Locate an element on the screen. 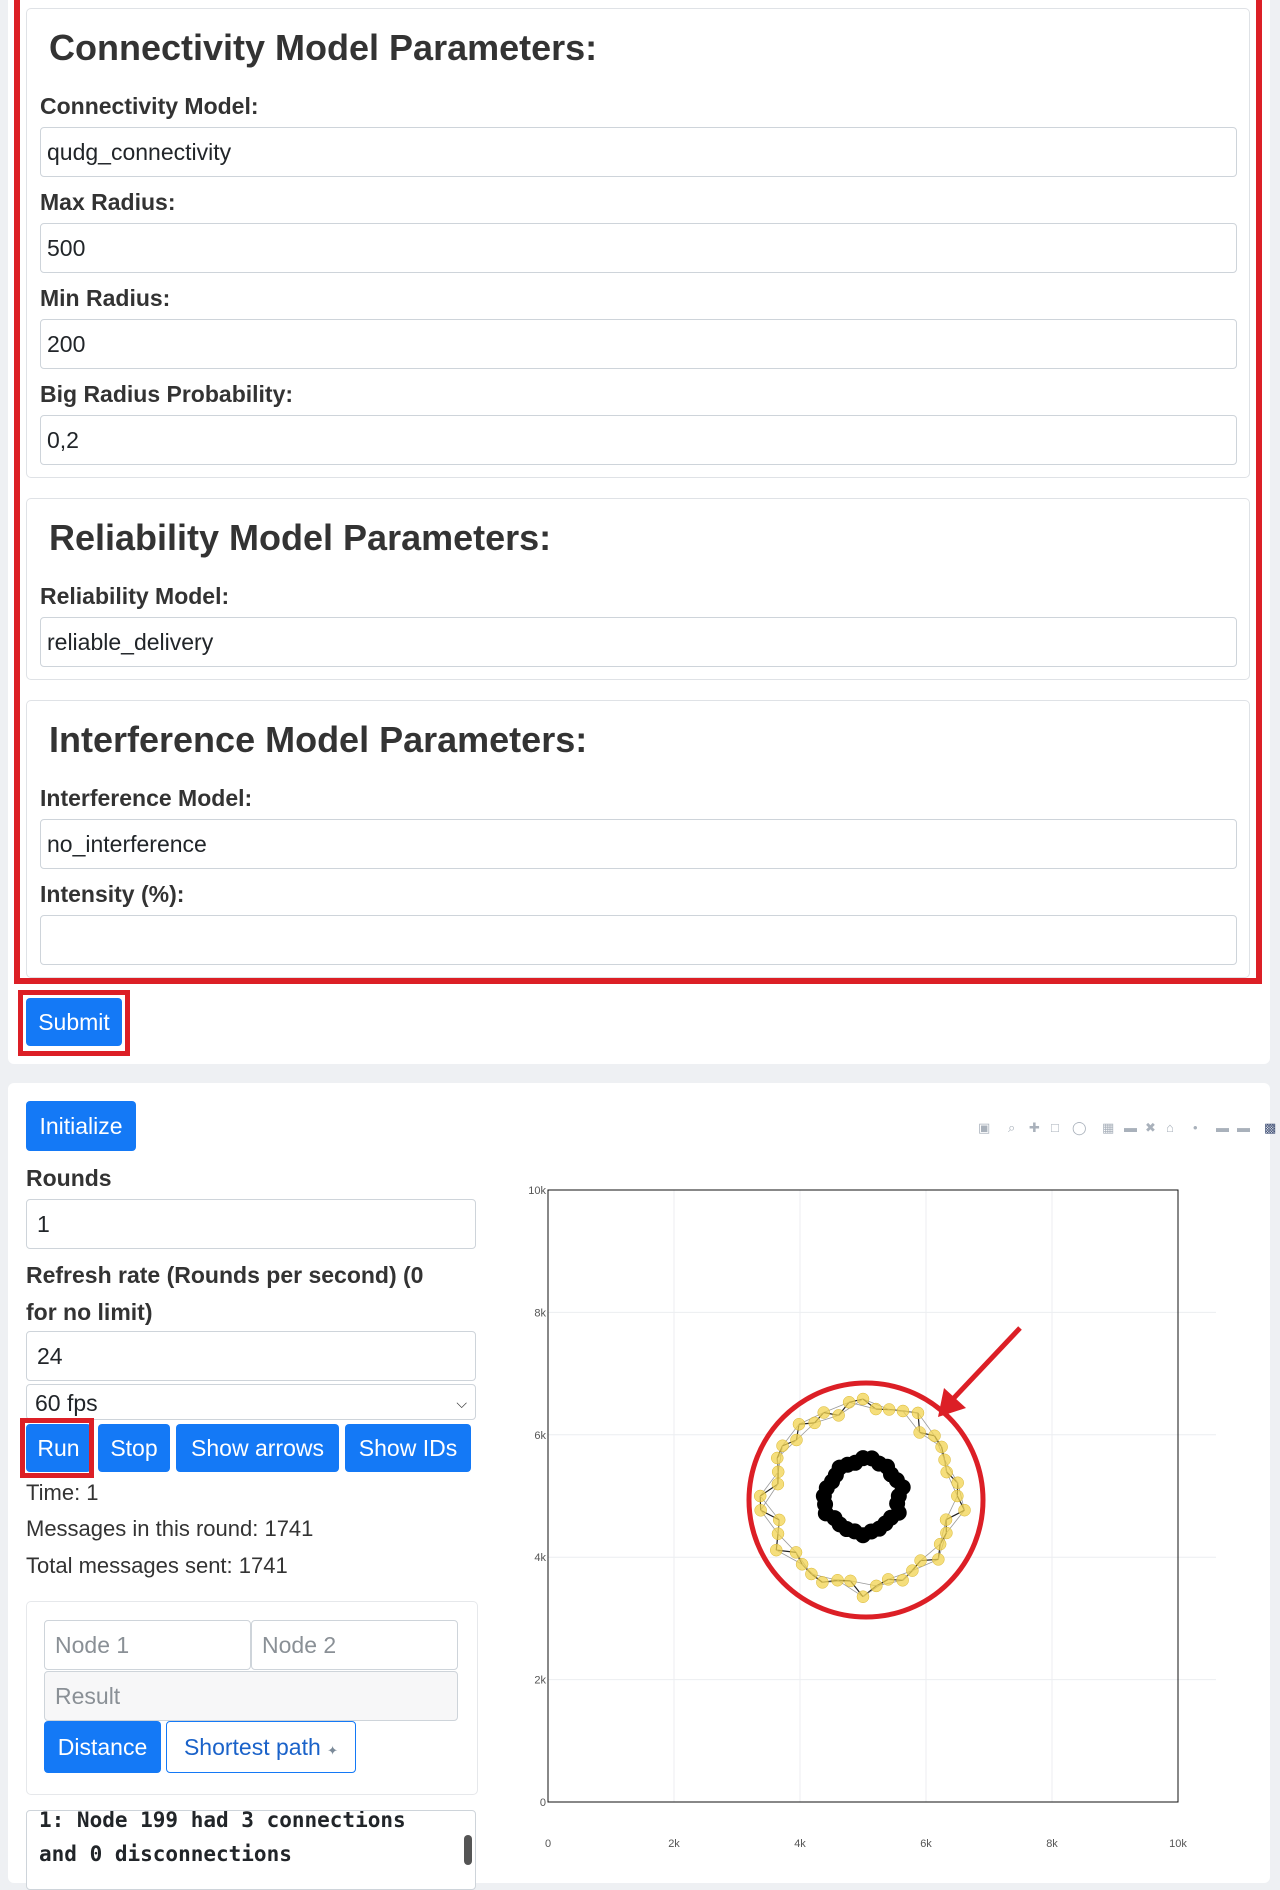 The height and width of the screenshot is (1890, 1280). x-tick-label: 6k is located at coordinates (926, 1844).